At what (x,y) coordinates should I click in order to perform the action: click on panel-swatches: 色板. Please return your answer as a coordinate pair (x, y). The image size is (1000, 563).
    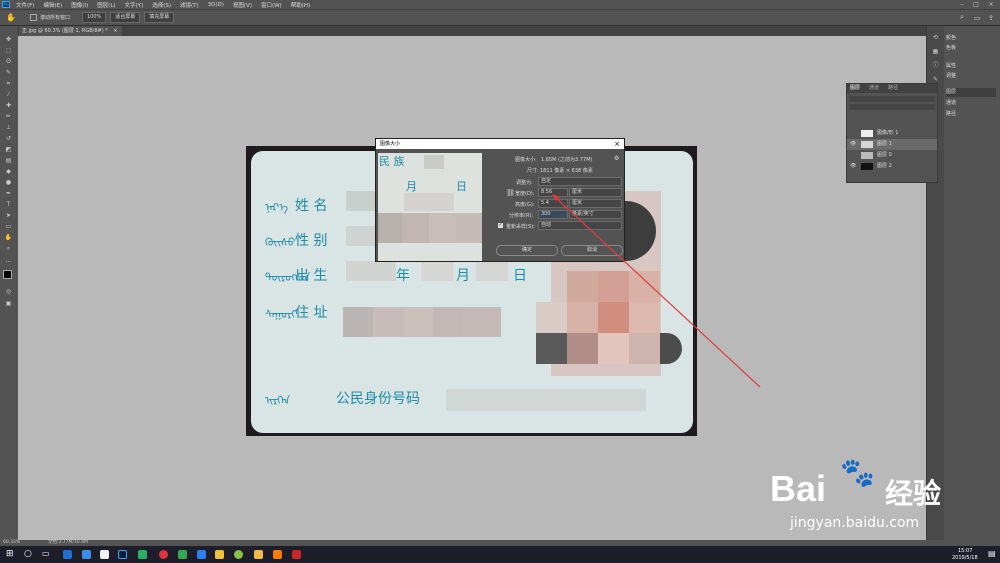
    Looking at the image, I should click on (971, 48).